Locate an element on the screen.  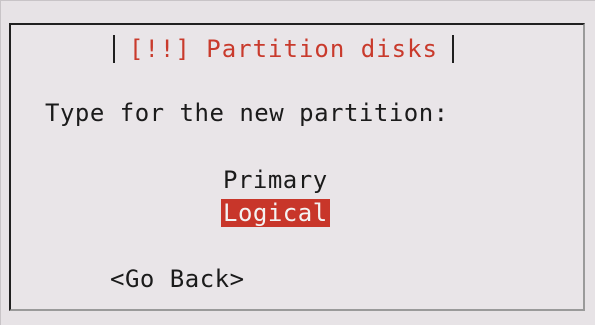
title-right-tick is located at coordinates (452, 49).